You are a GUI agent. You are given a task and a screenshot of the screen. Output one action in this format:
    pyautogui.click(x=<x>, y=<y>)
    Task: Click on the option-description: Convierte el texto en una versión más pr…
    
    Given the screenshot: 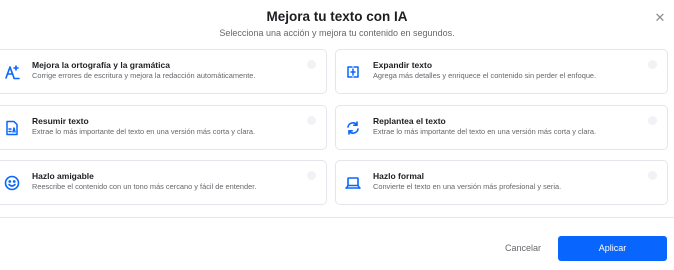 What is the action you would take?
    pyautogui.click(x=467, y=186)
    